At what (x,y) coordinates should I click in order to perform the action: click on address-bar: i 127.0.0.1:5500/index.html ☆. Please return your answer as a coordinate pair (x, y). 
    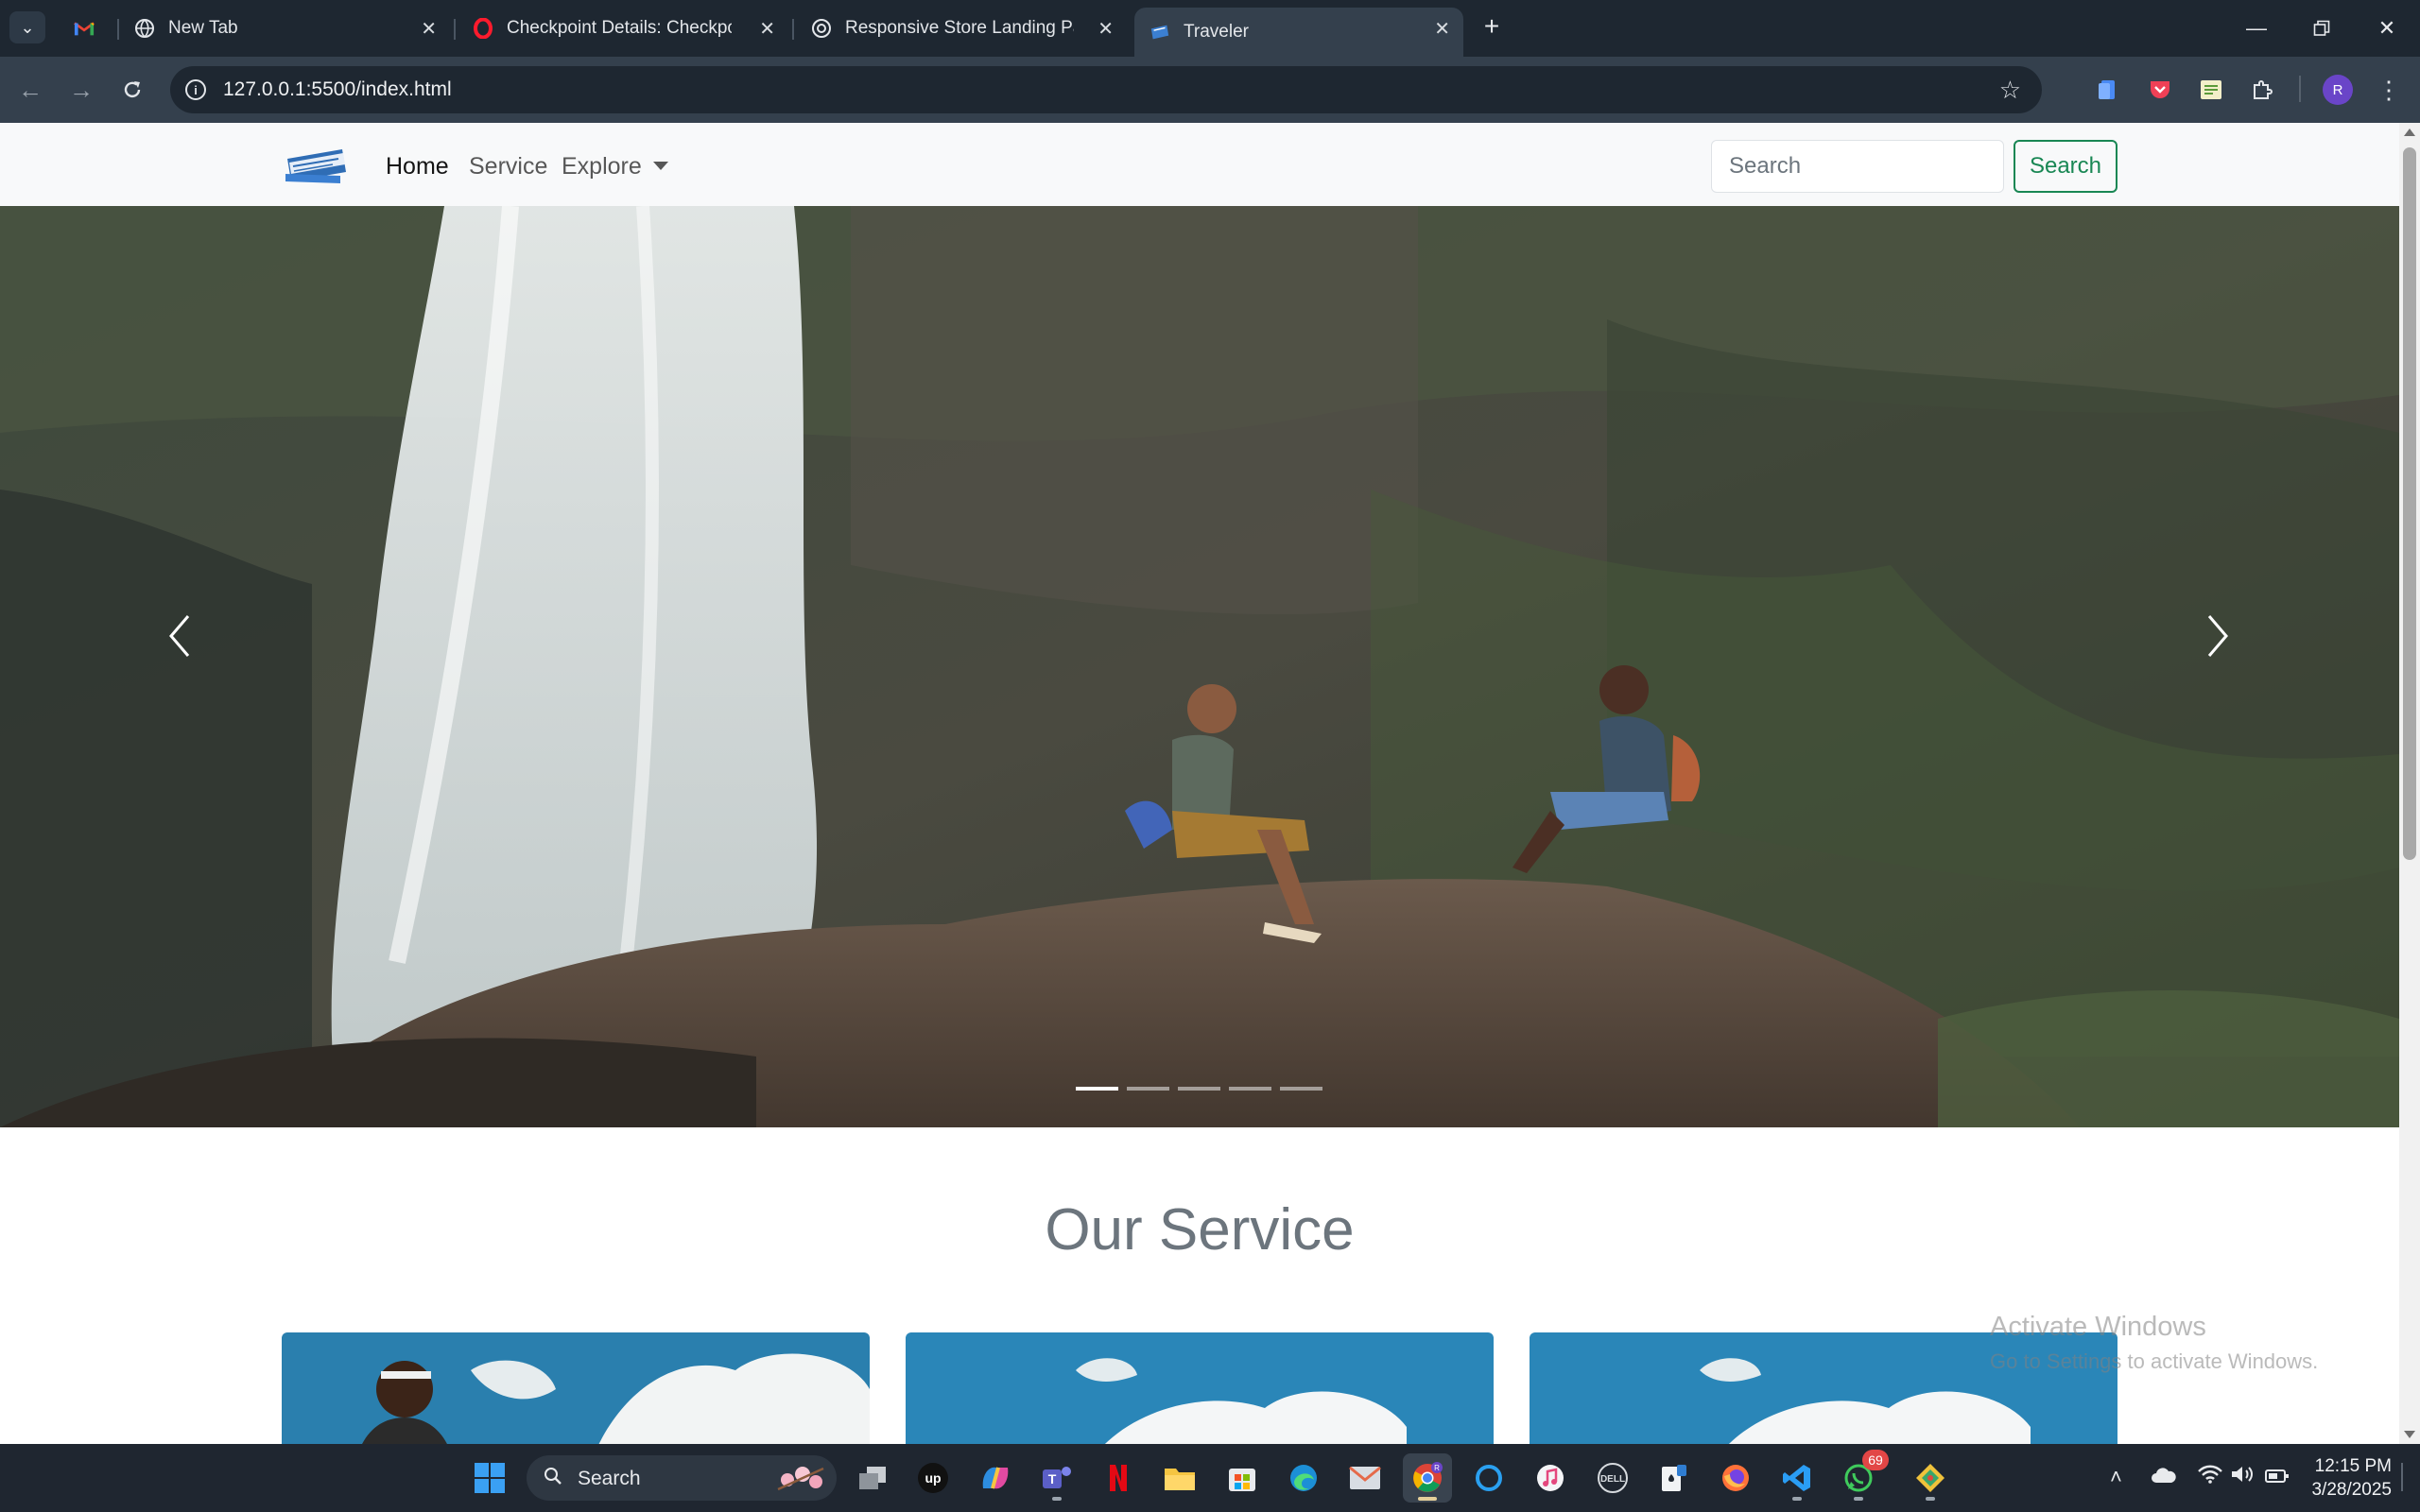
    Looking at the image, I should click on (1106, 89).